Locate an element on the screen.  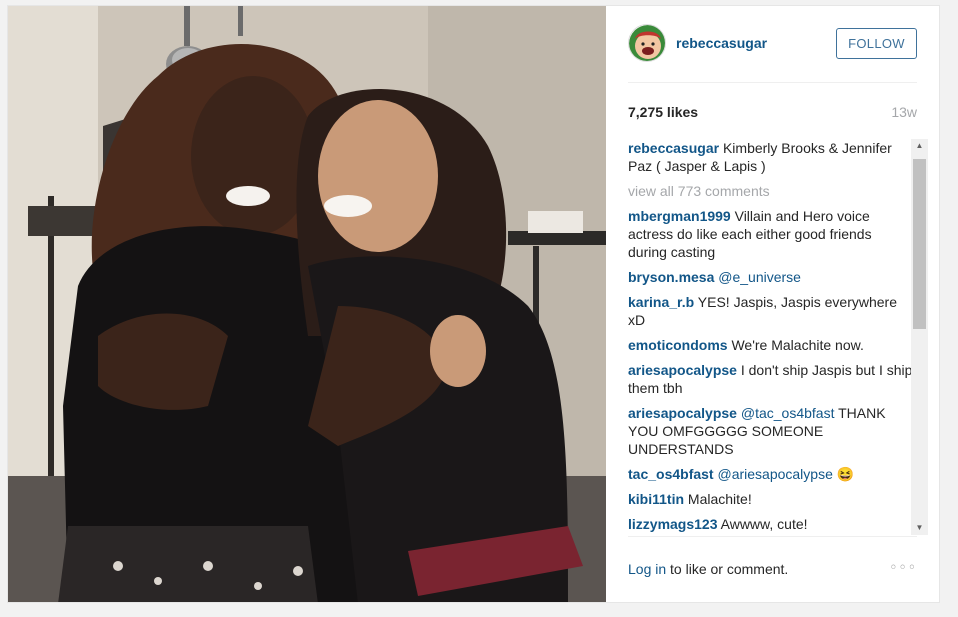
comment-username: emoticondoms is located at coordinates (678, 345).